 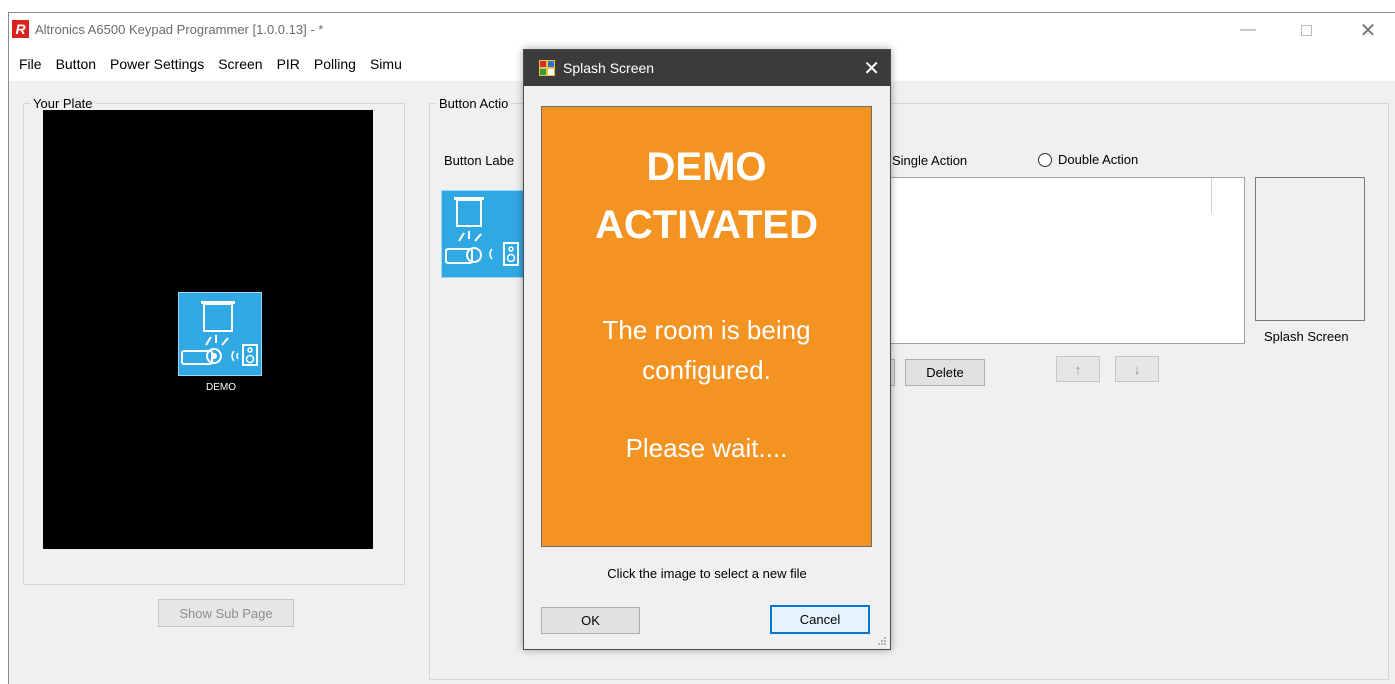 I want to click on dialog-close-button: ✕, so click(x=871, y=68).